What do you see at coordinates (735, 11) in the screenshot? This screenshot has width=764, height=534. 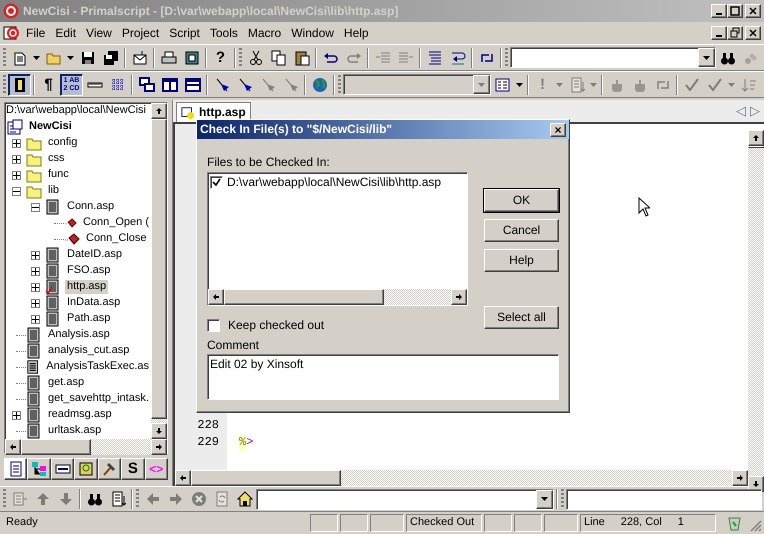 I see `maximize-button` at bounding box center [735, 11].